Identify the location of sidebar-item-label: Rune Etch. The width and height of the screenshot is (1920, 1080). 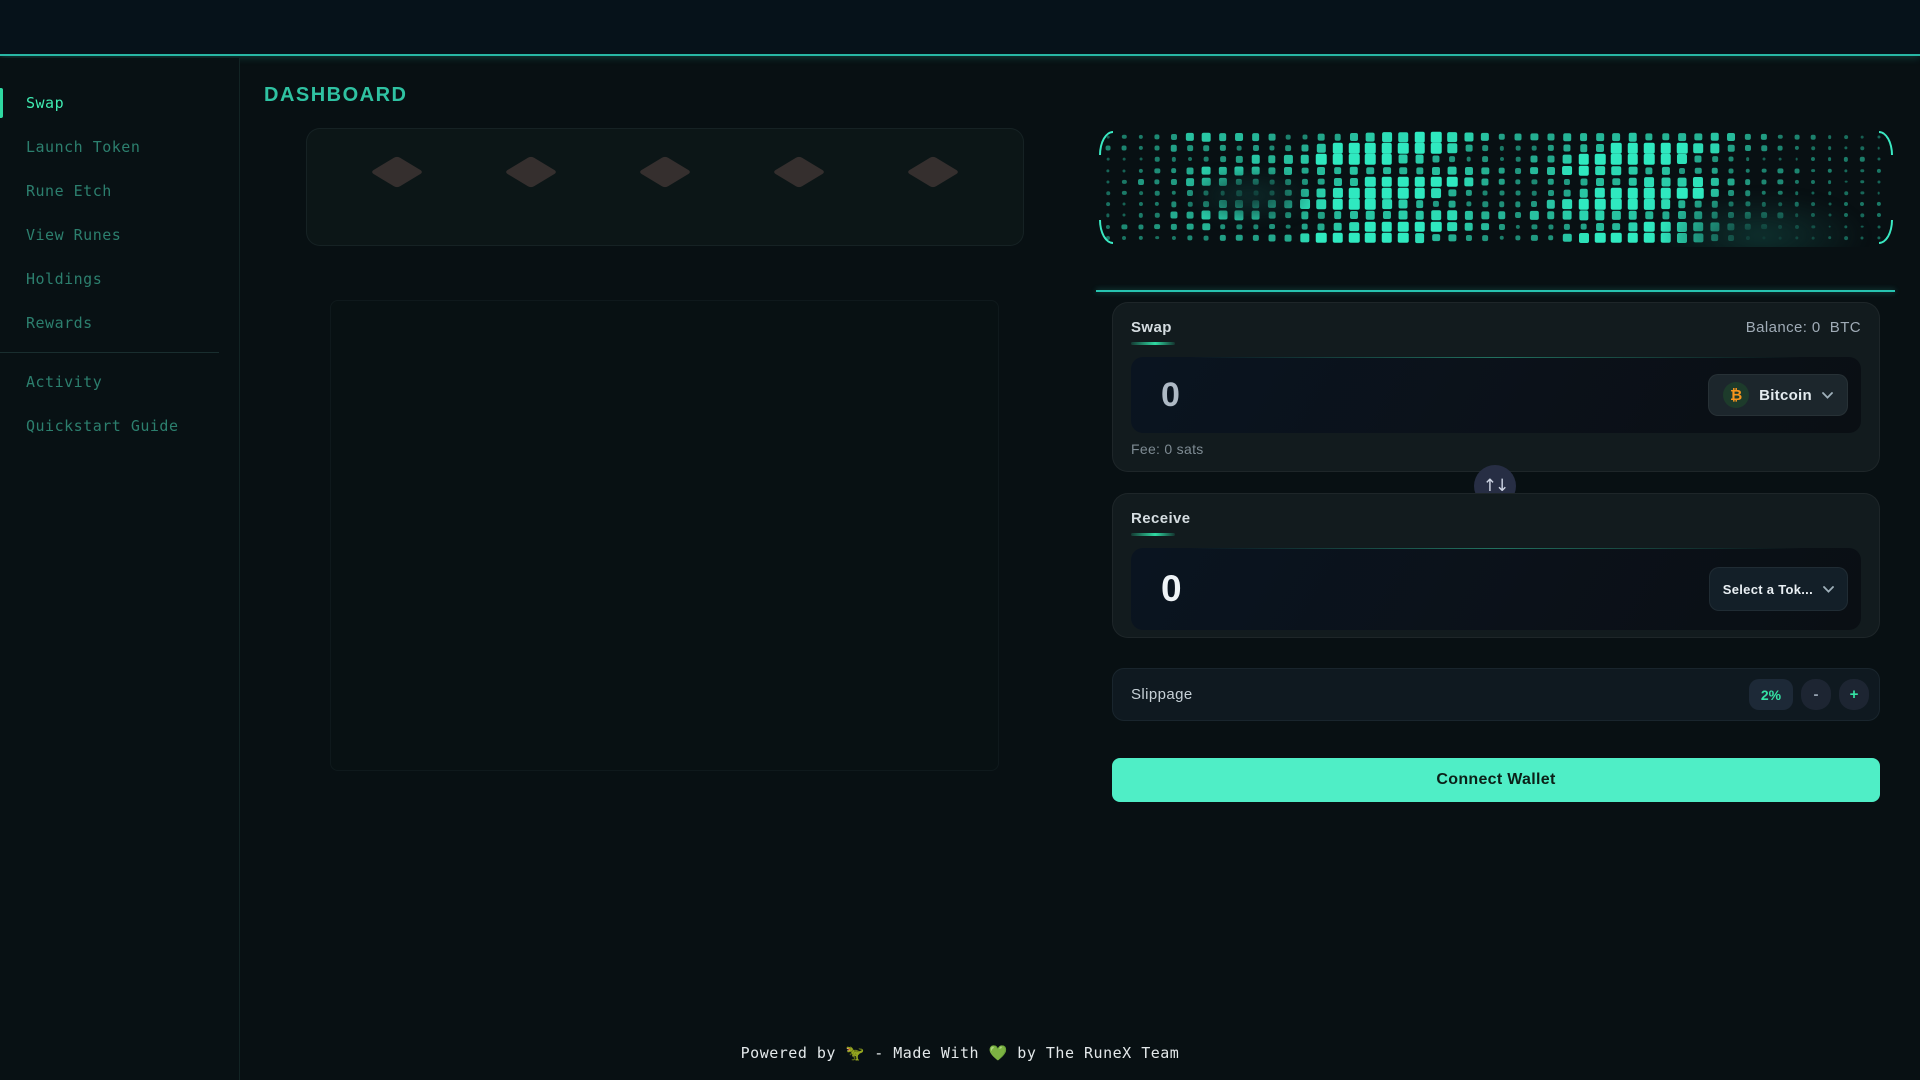
(69, 191).